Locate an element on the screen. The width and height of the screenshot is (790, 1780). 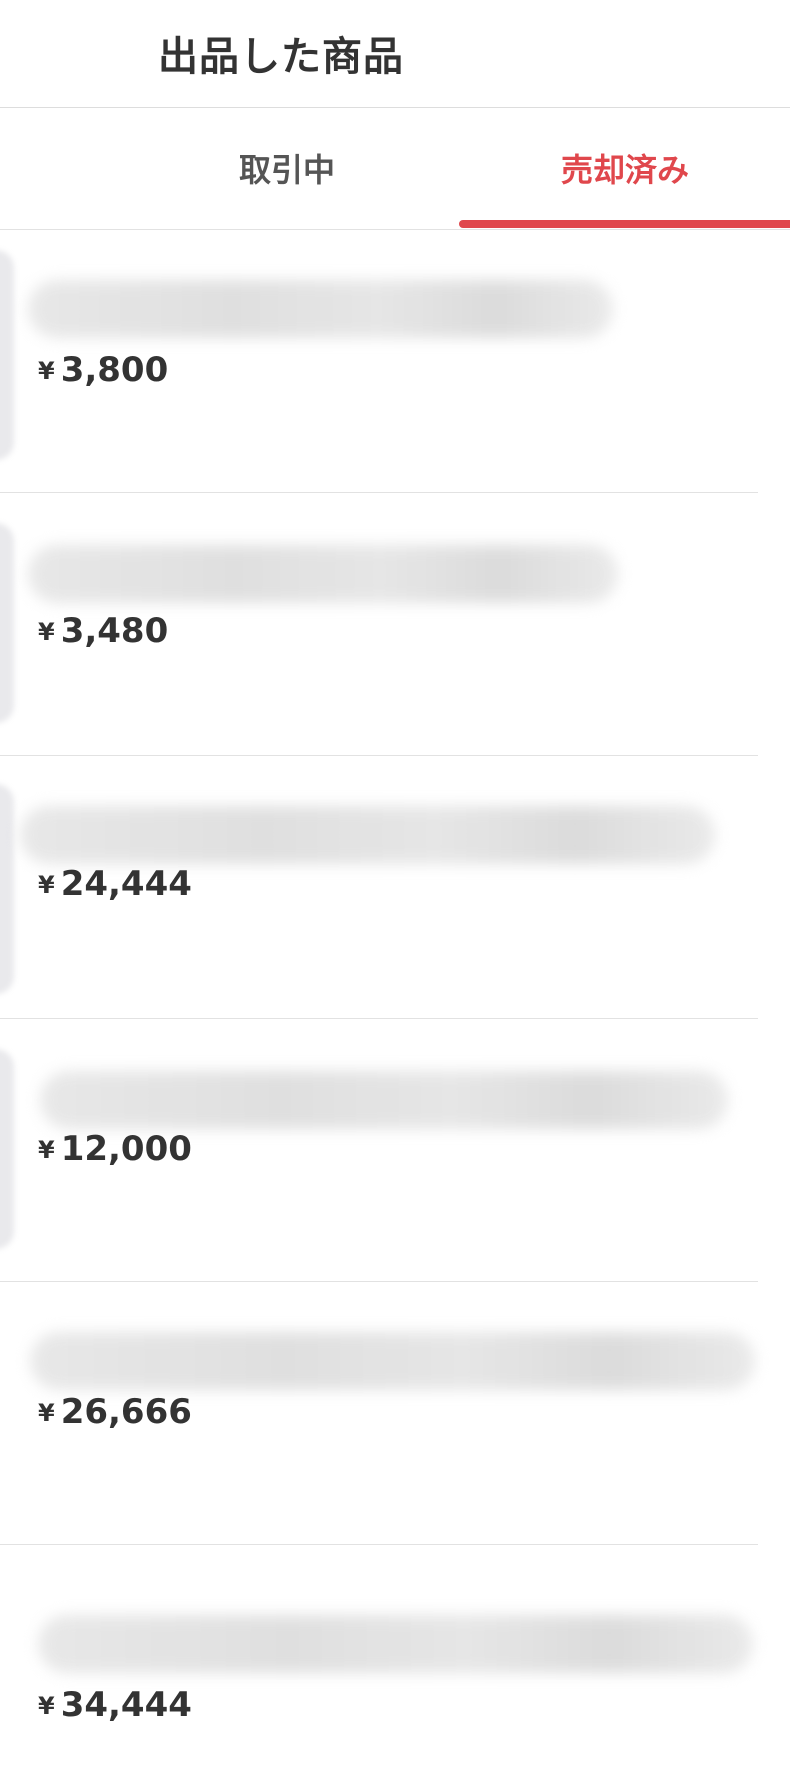
tab-bar: 取引中 売却済み is located at coordinates (395, 169).